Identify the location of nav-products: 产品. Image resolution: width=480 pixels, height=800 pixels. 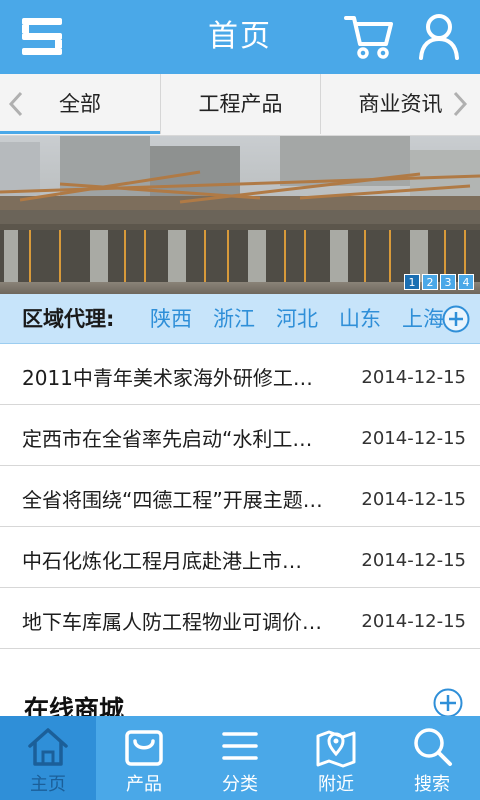
(144, 758).